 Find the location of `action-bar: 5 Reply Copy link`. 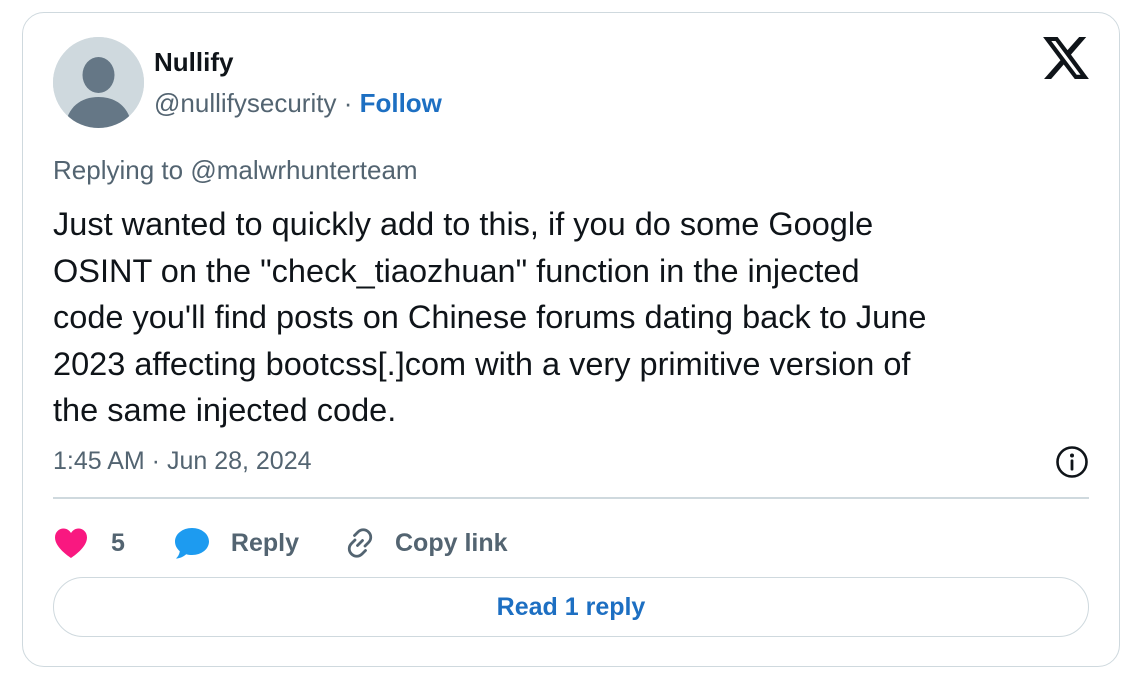

action-bar: 5 Reply Copy link is located at coordinates (280, 543).